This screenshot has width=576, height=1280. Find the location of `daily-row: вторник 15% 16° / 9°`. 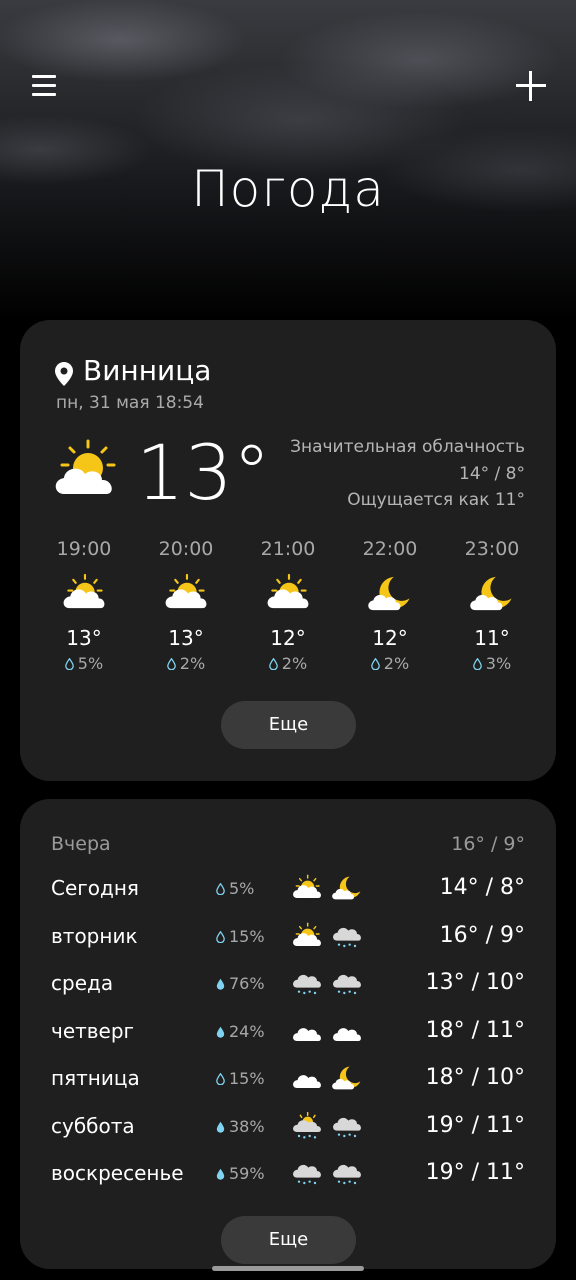

daily-row: вторник 15% 16° / 9° is located at coordinates (288, 938).